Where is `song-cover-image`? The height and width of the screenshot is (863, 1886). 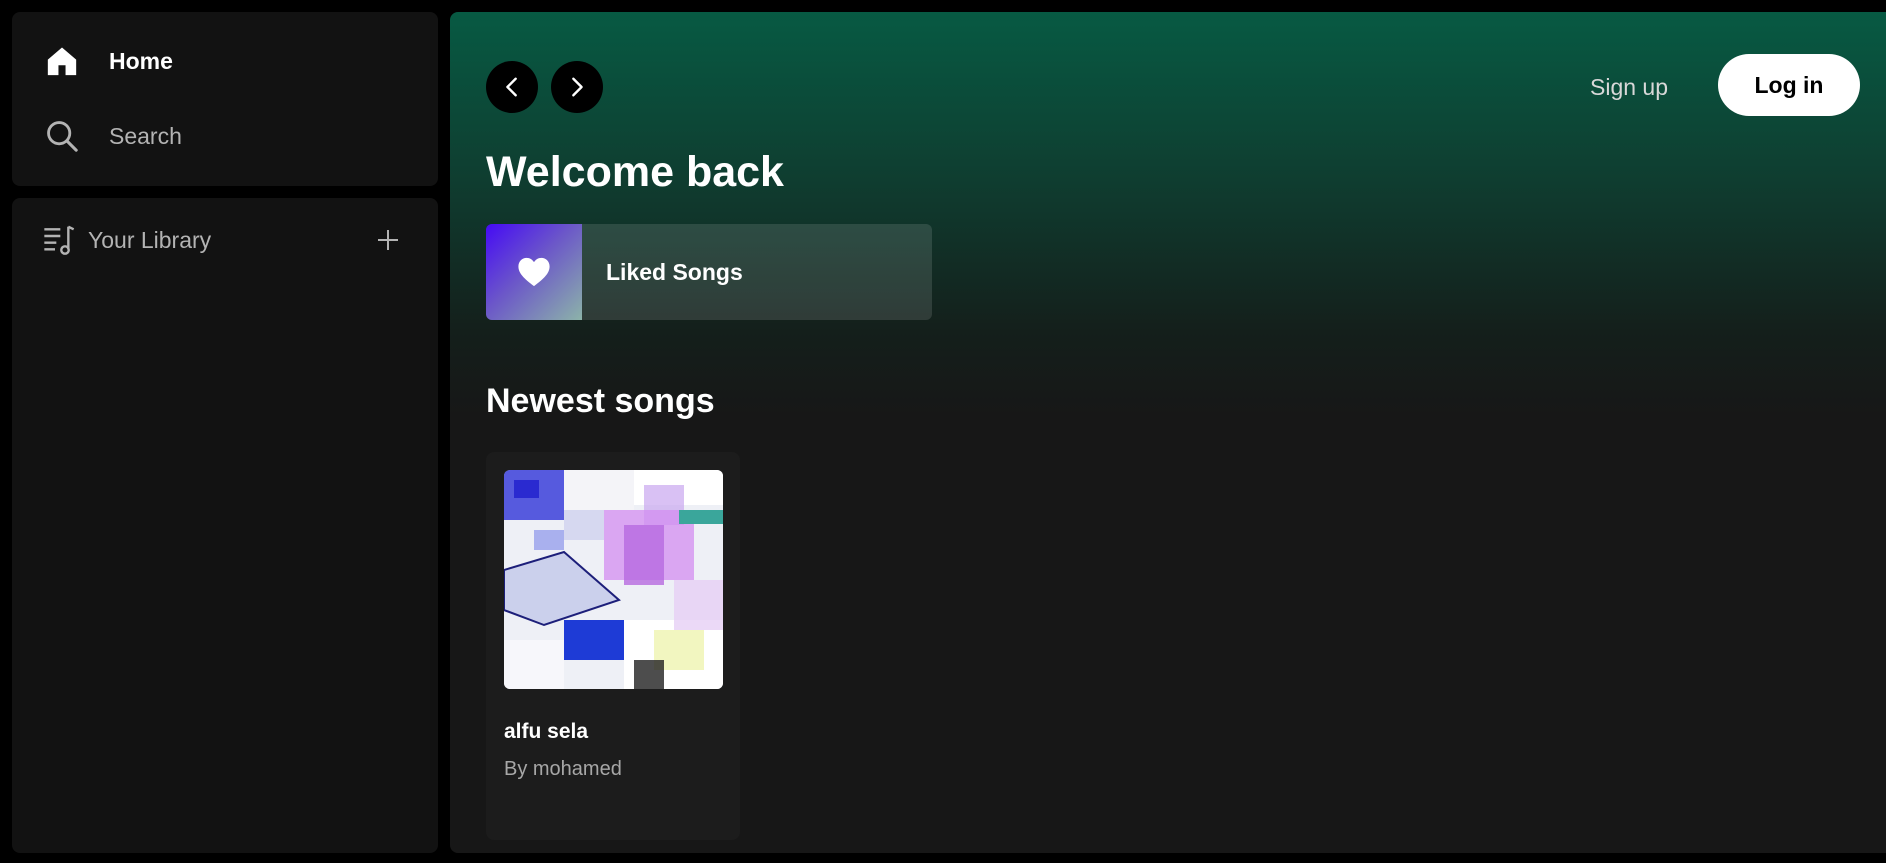 song-cover-image is located at coordinates (613, 579).